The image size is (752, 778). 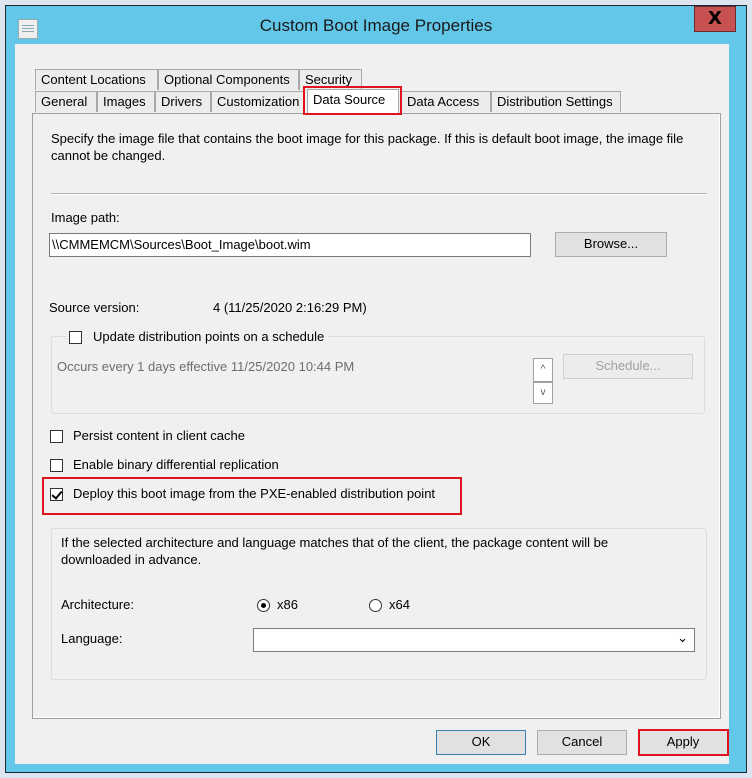 What do you see at coordinates (543, 393) in the screenshot?
I see `spin-down-button: v` at bounding box center [543, 393].